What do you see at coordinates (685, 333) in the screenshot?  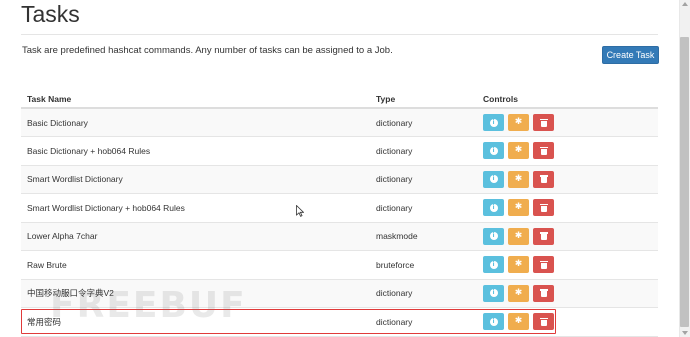 I see `scroll-down-icon` at bounding box center [685, 333].